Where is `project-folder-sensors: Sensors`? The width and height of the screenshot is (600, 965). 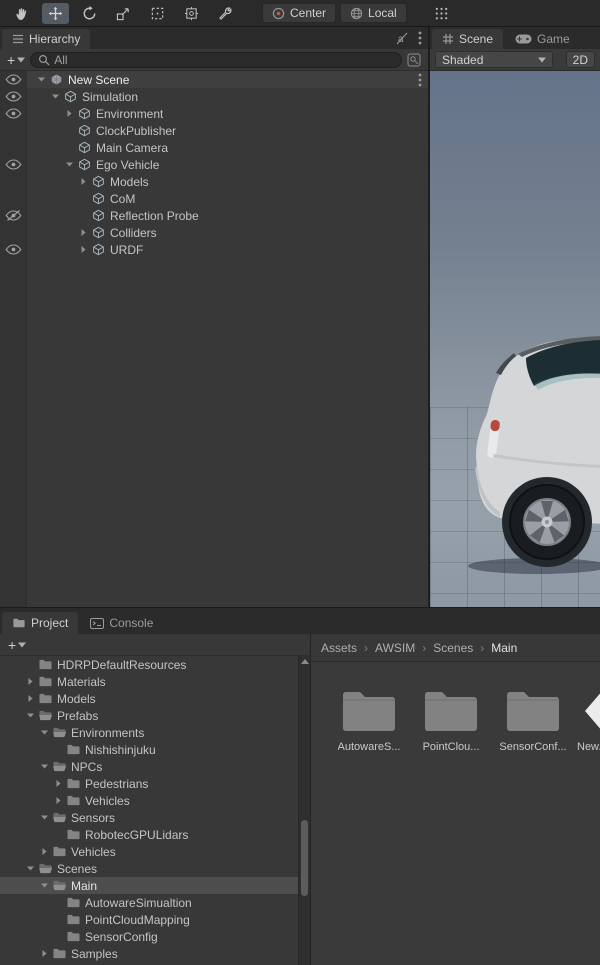
project-folder-sensors: Sensors is located at coordinates (149, 817).